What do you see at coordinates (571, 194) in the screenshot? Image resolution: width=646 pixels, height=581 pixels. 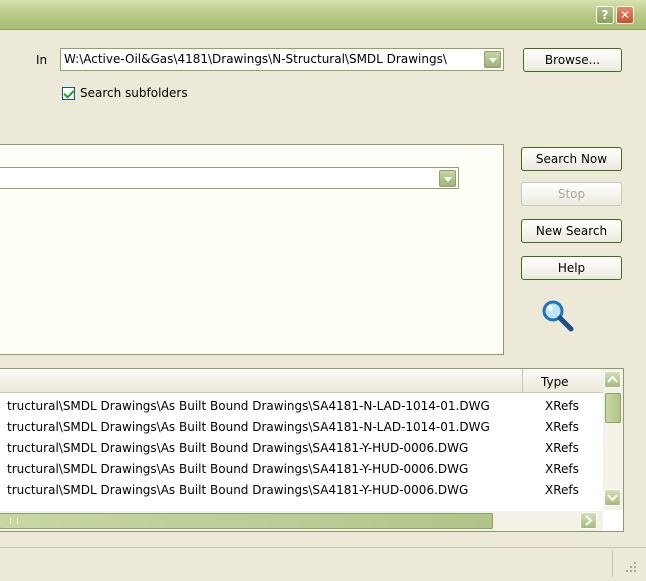 I see `stop-button: Stop` at bounding box center [571, 194].